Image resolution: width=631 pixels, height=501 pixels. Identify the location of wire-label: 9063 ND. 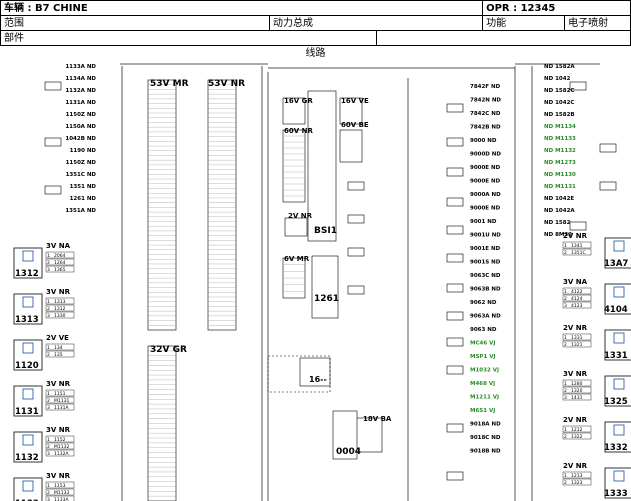
(483, 330).